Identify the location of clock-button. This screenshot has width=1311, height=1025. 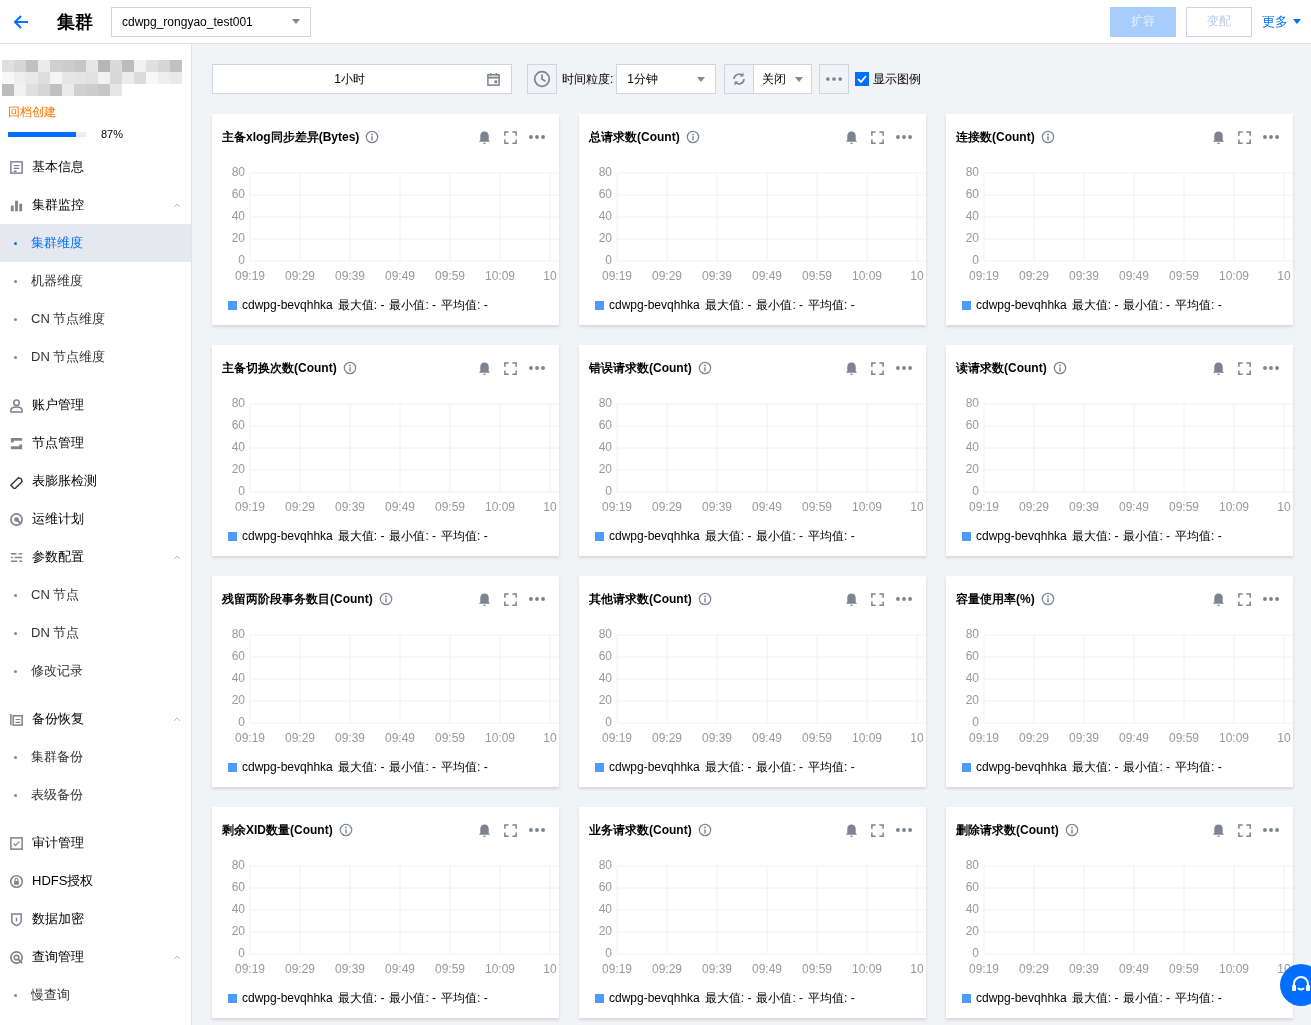
(542, 79).